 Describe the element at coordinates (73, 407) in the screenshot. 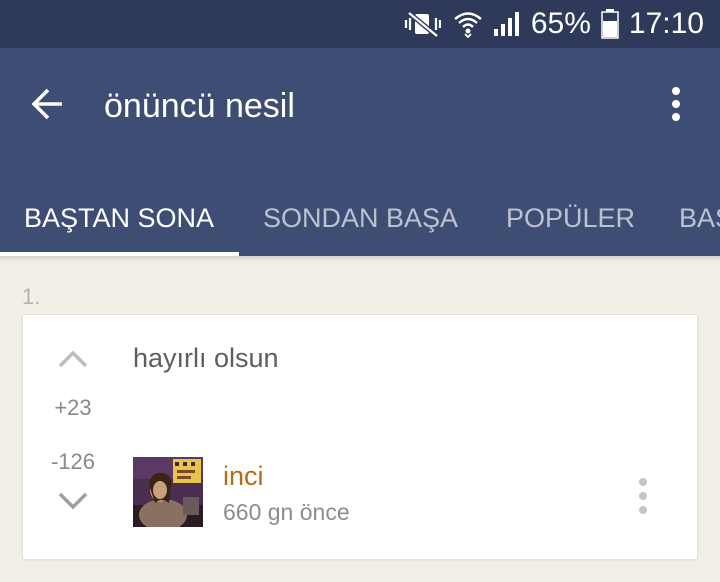

I see `upvote-count: +23` at that location.